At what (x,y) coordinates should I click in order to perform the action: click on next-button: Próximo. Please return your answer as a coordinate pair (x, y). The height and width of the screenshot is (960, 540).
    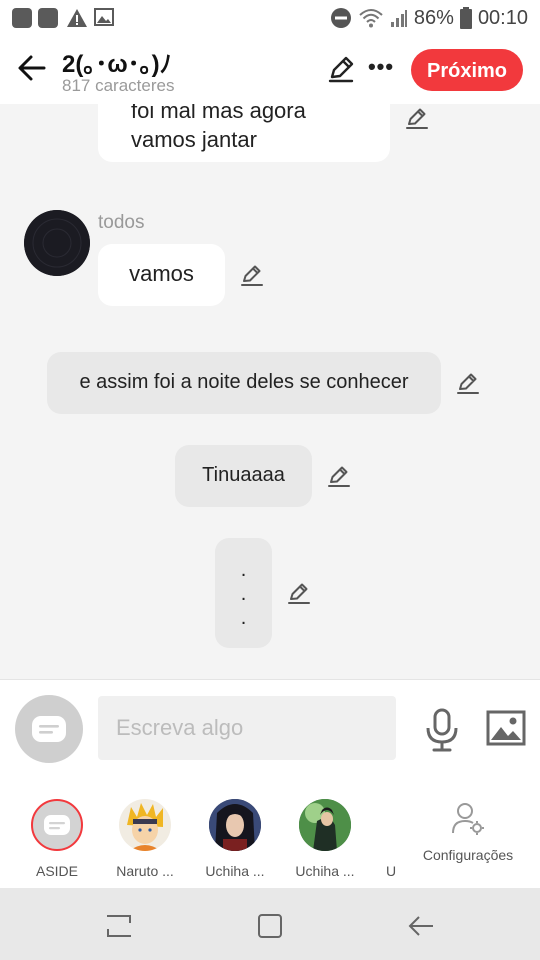
    Looking at the image, I should click on (467, 70).